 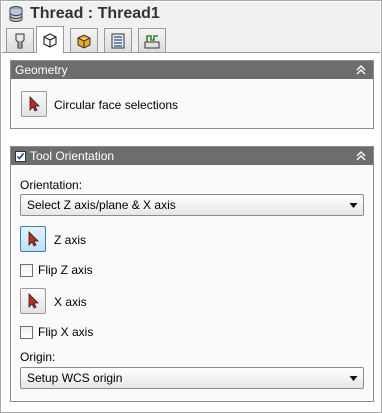 I want to click on database-stack-icon, so click(x=16, y=14).